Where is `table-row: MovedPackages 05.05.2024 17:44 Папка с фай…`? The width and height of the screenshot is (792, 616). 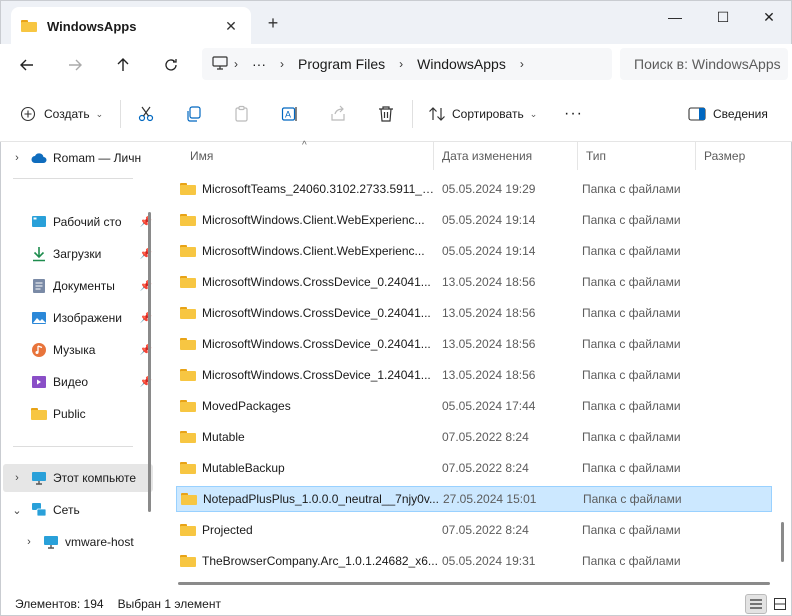 table-row: MovedPackages 05.05.2024 17:44 Папка с фай… is located at coordinates (474, 406).